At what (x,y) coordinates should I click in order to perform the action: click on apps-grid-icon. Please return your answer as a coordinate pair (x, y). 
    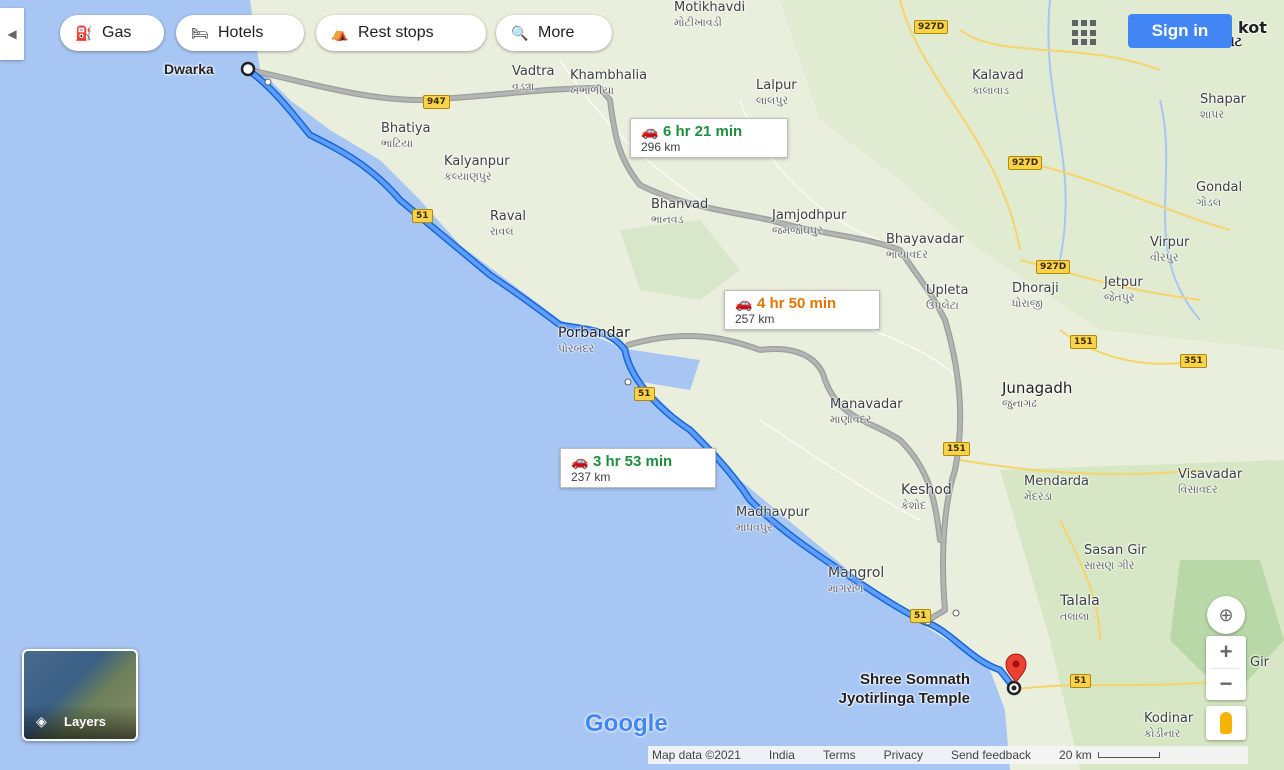
    Looking at the image, I should click on (1085, 33).